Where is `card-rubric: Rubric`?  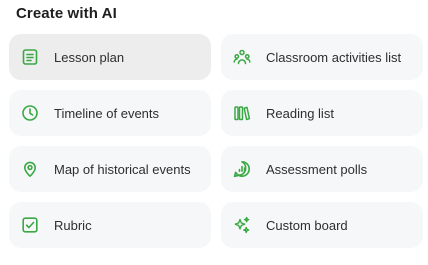
card-rubric: Rubric is located at coordinates (110, 225).